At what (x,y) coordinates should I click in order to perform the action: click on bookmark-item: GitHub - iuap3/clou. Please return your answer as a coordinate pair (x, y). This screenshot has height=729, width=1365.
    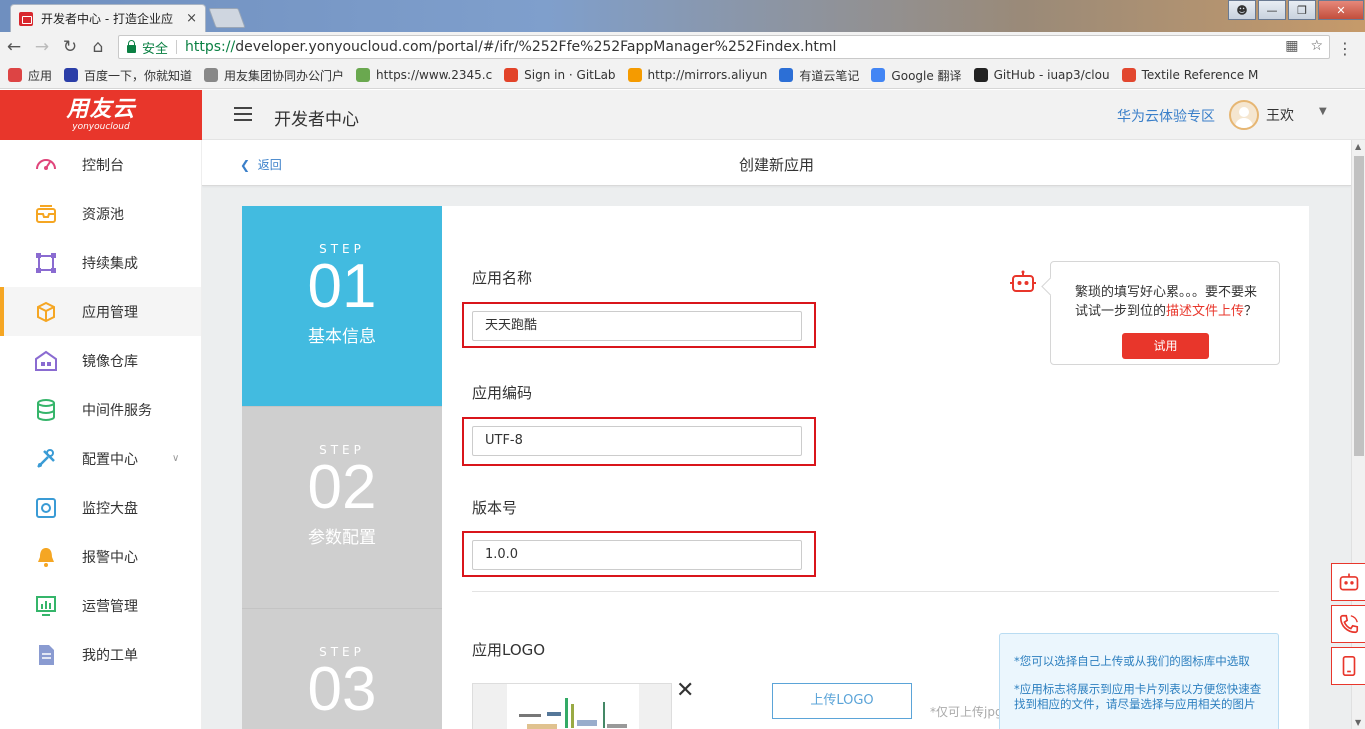
    Looking at the image, I should click on (1041, 75).